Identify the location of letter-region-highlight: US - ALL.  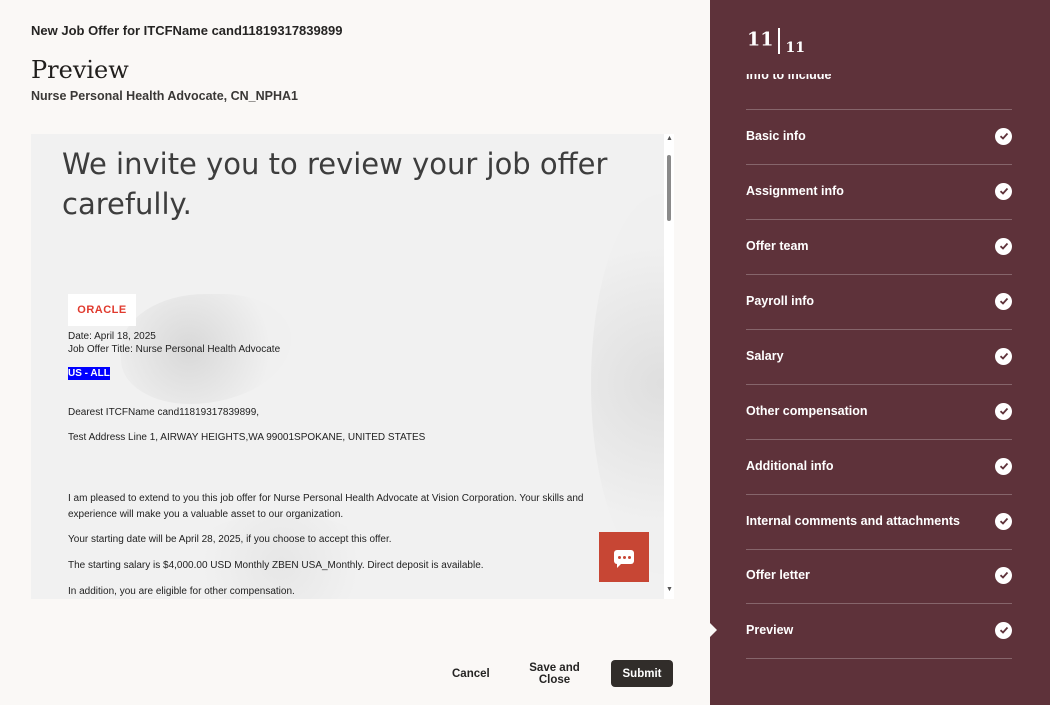
(89, 373).